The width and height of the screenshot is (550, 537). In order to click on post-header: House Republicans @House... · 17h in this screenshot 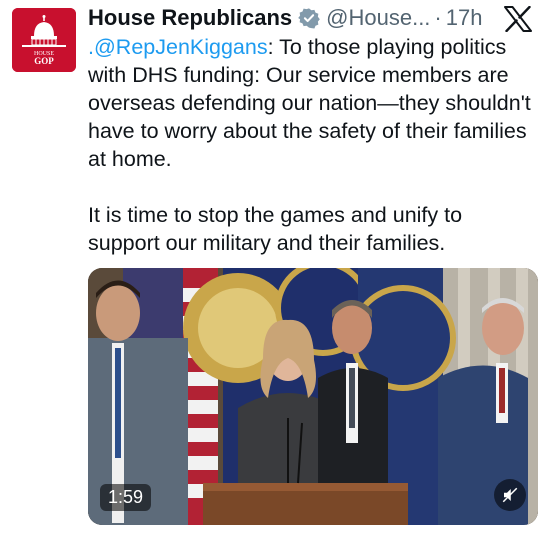, I will do `click(293, 18)`.